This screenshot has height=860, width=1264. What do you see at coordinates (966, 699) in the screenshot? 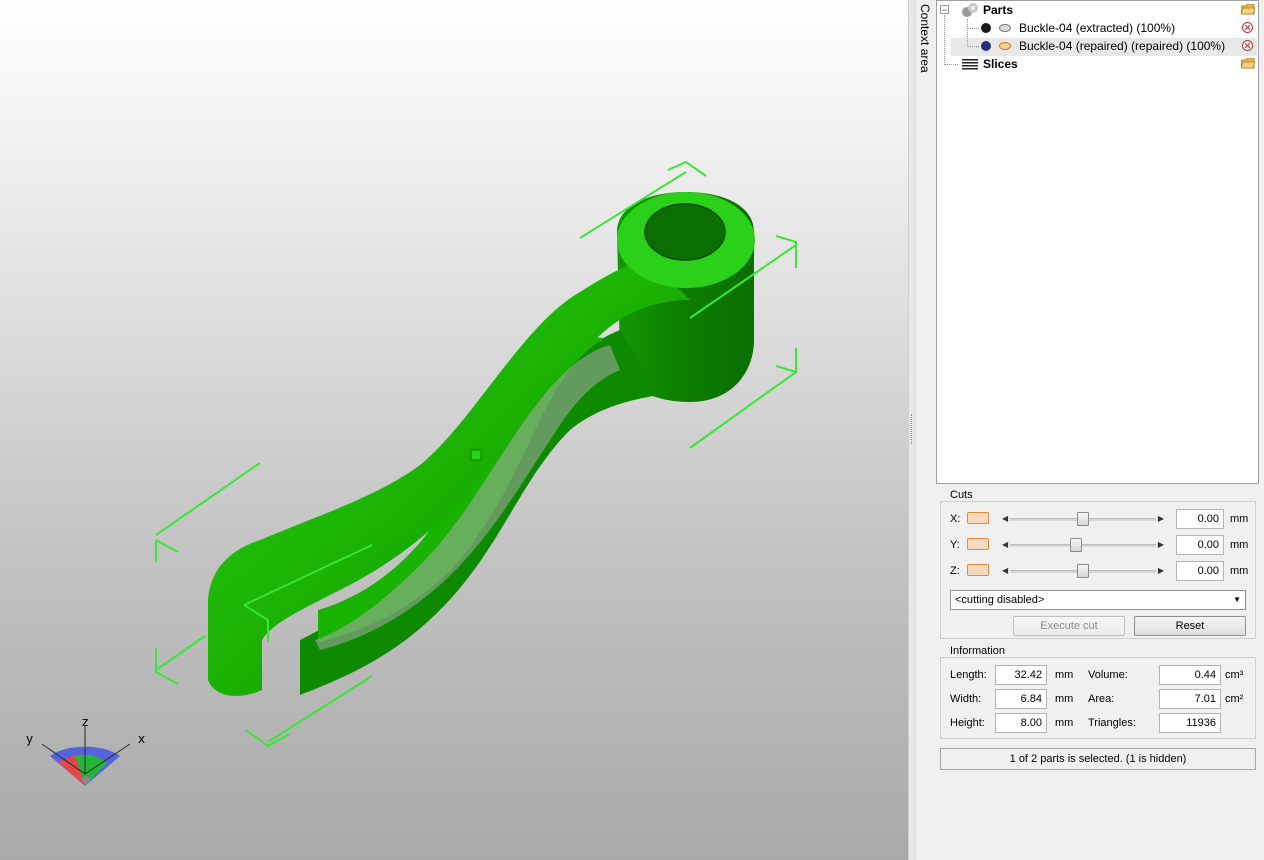
I see `width-label: Width:` at bounding box center [966, 699].